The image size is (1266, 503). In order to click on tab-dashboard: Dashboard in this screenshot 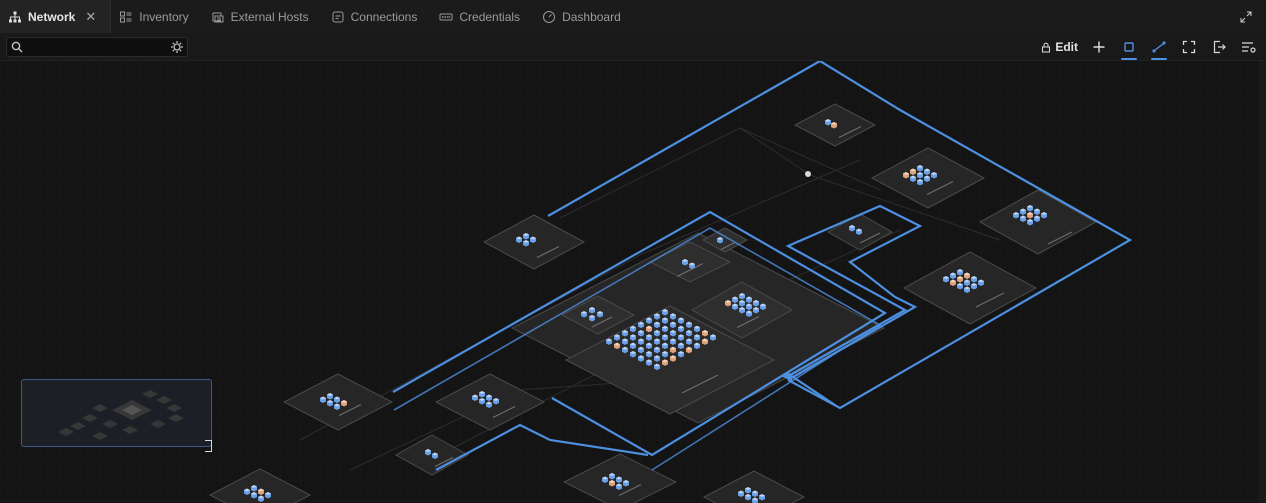, I will do `click(584, 16)`.